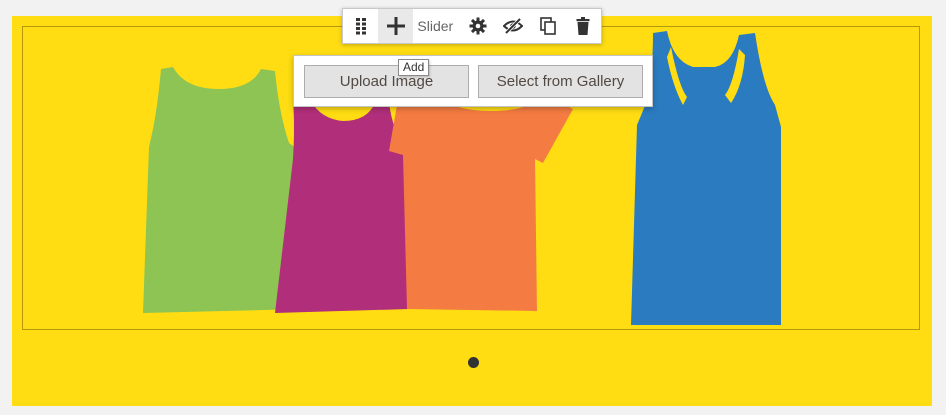  Describe the element at coordinates (386, 81) in the screenshot. I see `upload-image-button: Upload Image` at that location.